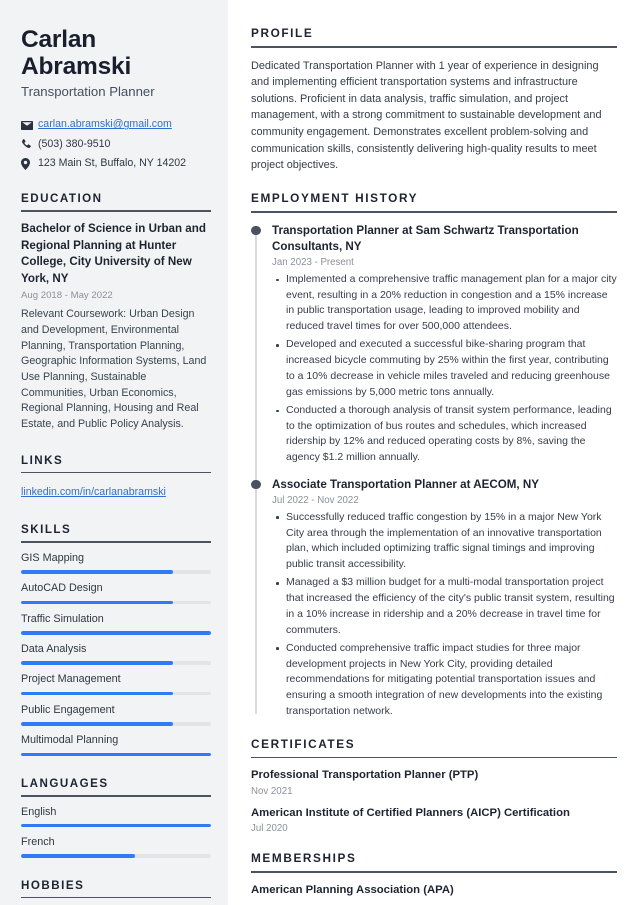  Describe the element at coordinates (116, 478) in the screenshot. I see `links-section: Links linkedin.com/in/carlanabramski` at that location.